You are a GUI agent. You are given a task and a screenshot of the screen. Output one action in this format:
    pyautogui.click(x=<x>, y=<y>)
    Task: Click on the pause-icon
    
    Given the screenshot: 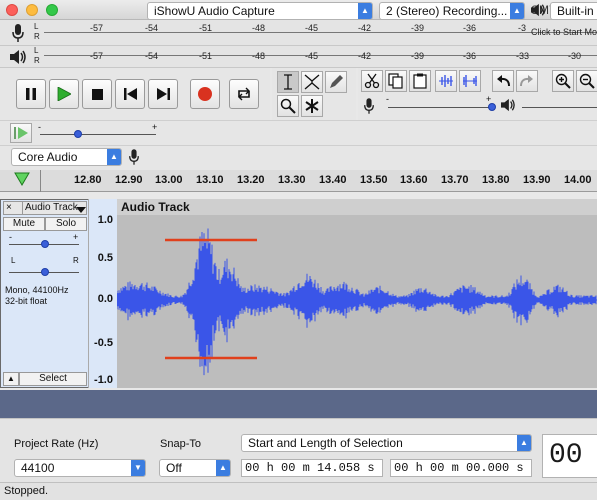 What is the action you would take?
    pyautogui.click(x=31, y=94)
    